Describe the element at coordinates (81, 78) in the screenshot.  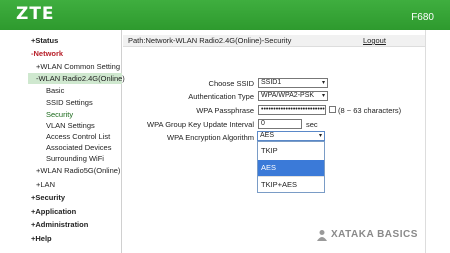
I see `sidebar-item-label: WLAN Radio2.4G(Online)` at that location.